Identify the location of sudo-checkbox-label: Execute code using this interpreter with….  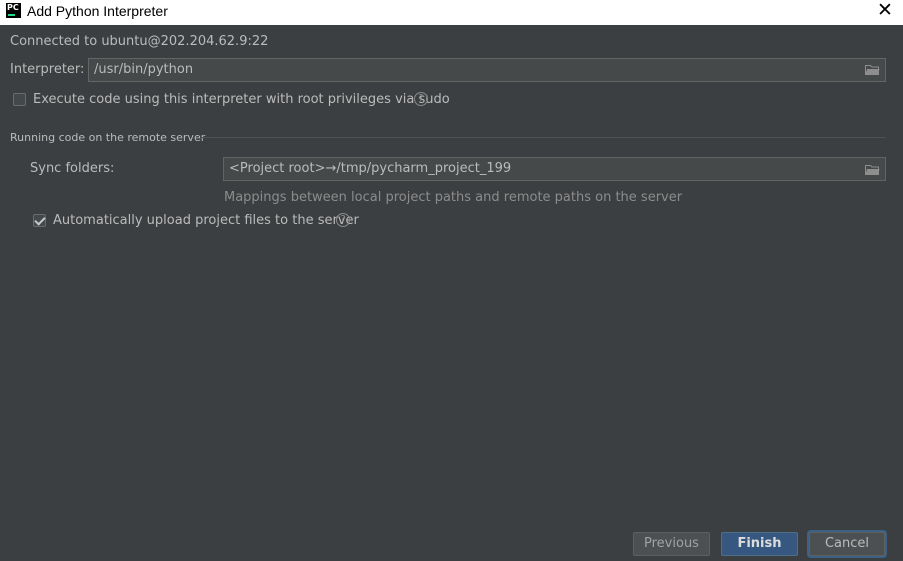
(241, 99).